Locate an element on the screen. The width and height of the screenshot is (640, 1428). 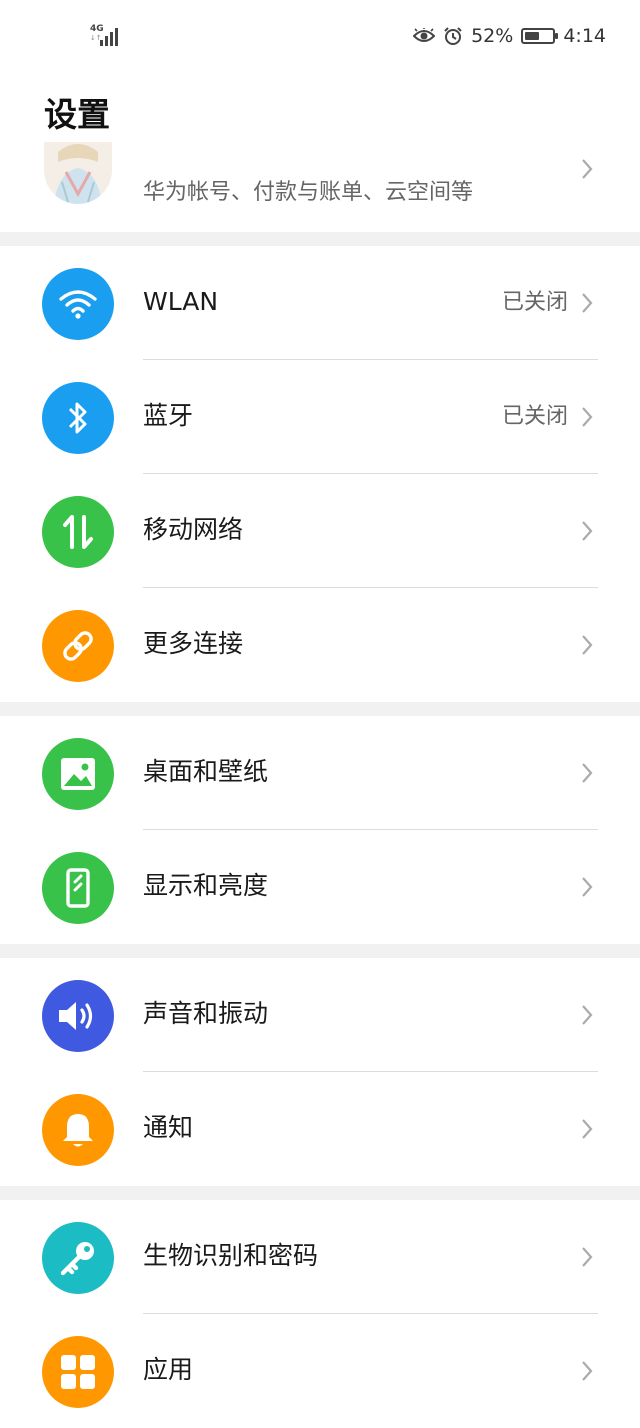
row-label: 移动网络 is located at coordinates (193, 529).